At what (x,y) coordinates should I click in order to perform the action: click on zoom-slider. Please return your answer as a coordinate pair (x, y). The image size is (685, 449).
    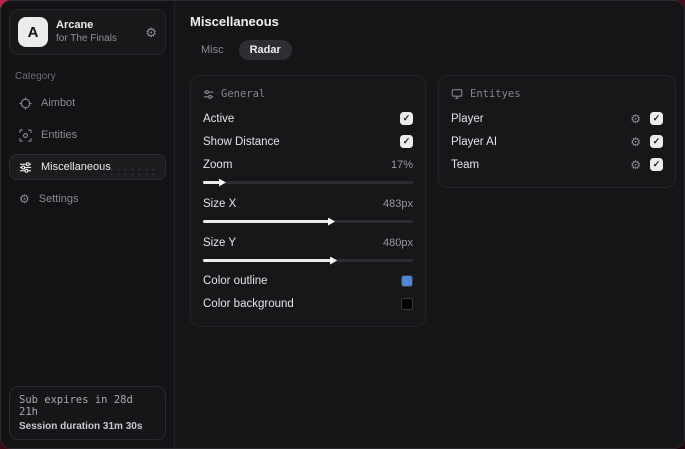
    Looking at the image, I should click on (308, 182).